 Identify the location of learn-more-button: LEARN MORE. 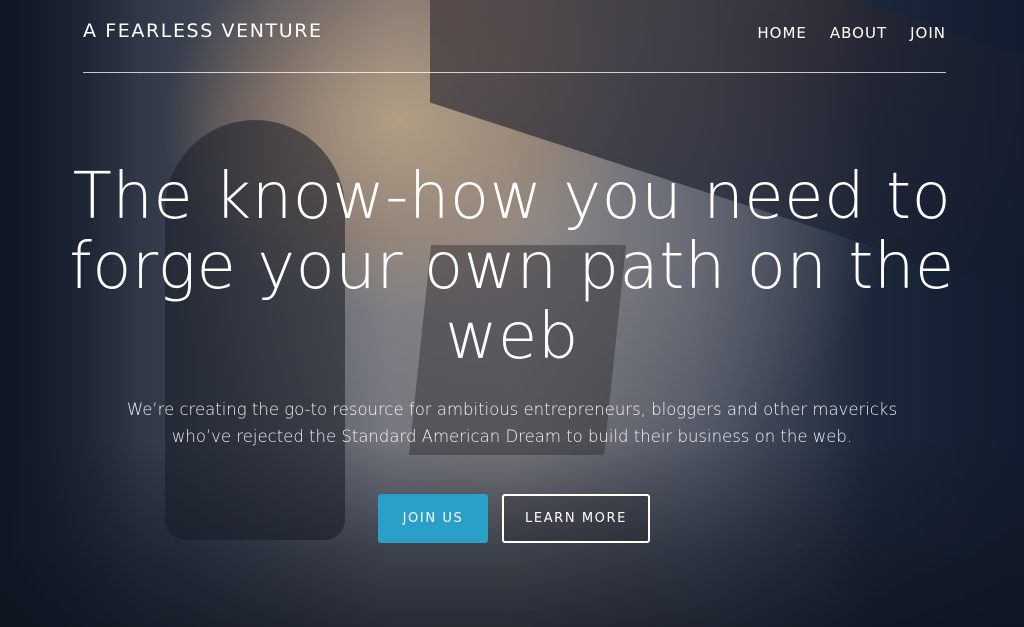
(576, 518).